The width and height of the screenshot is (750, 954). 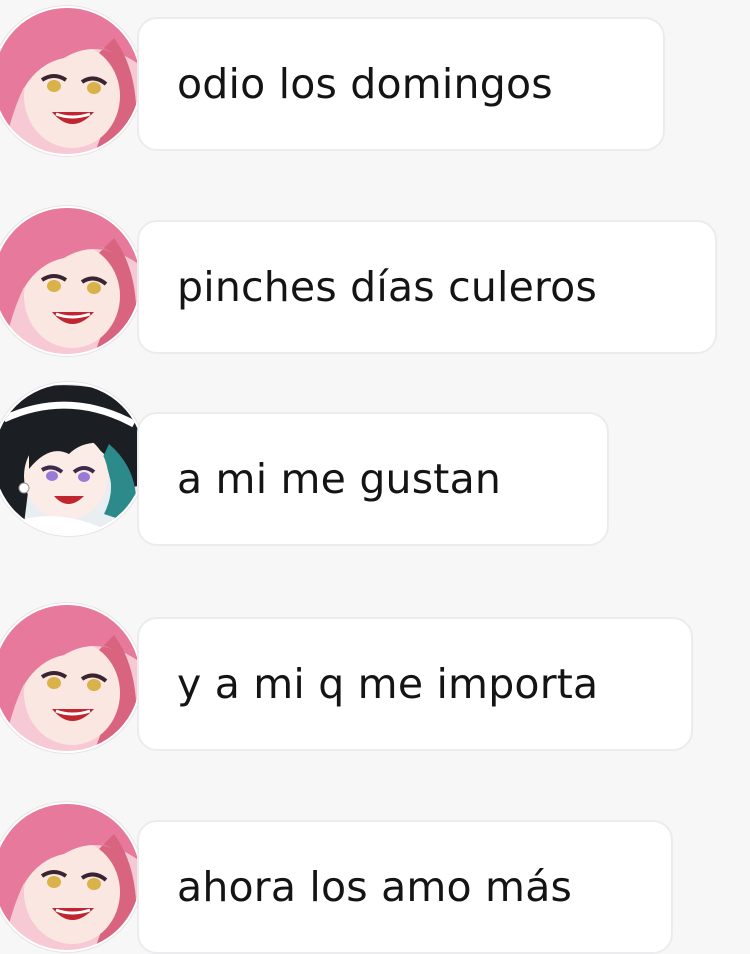 I want to click on message-text: ahora los amo más, so click(x=375, y=887).